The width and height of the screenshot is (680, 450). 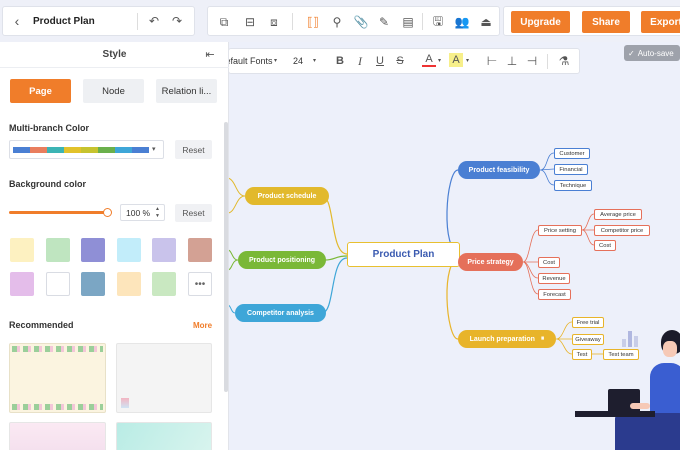 I want to click on topic-product-positioning: Product positioning, so click(x=282, y=260).